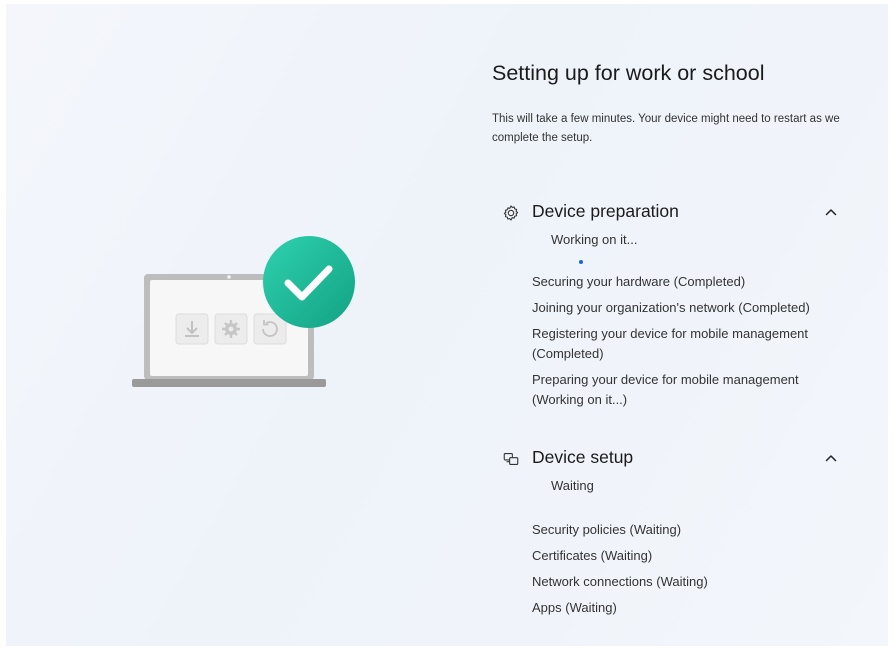  Describe the element at coordinates (687, 213) in the screenshot. I see `device-preparation-header: Device preparation` at that location.